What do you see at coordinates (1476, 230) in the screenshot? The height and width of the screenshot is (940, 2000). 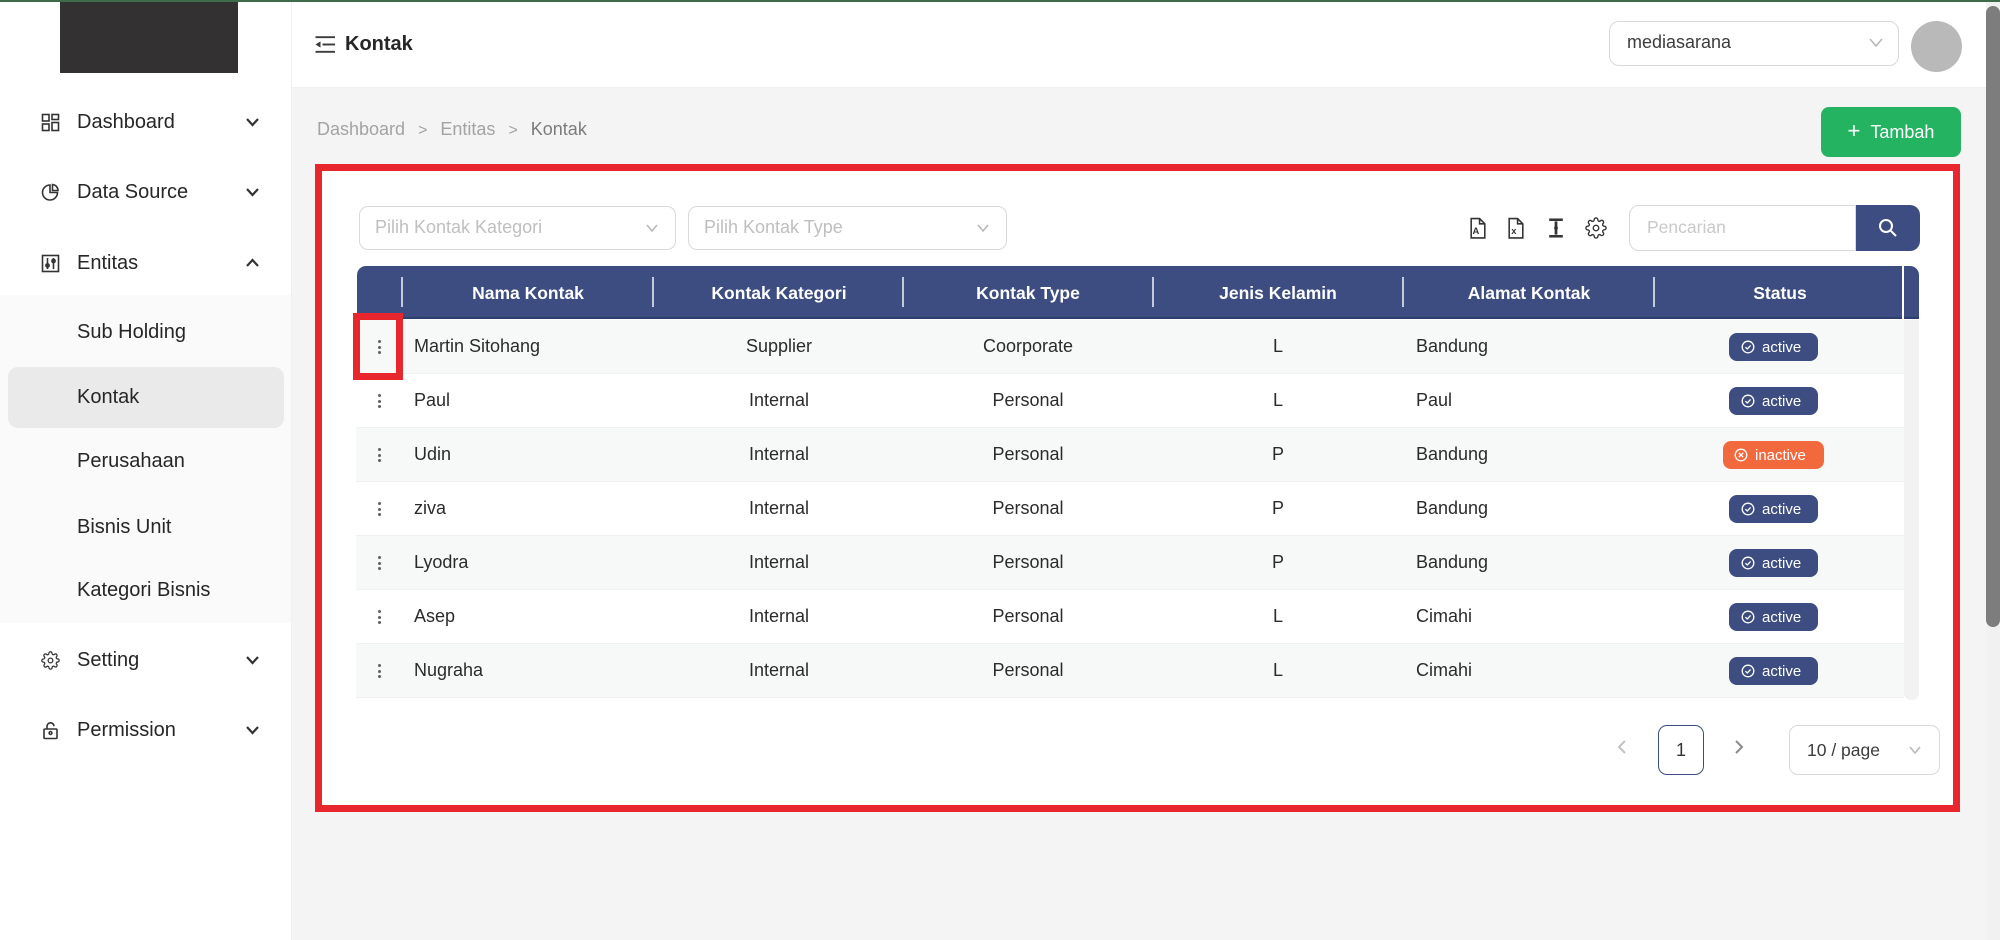 I see `svg-text: A` at bounding box center [1476, 230].